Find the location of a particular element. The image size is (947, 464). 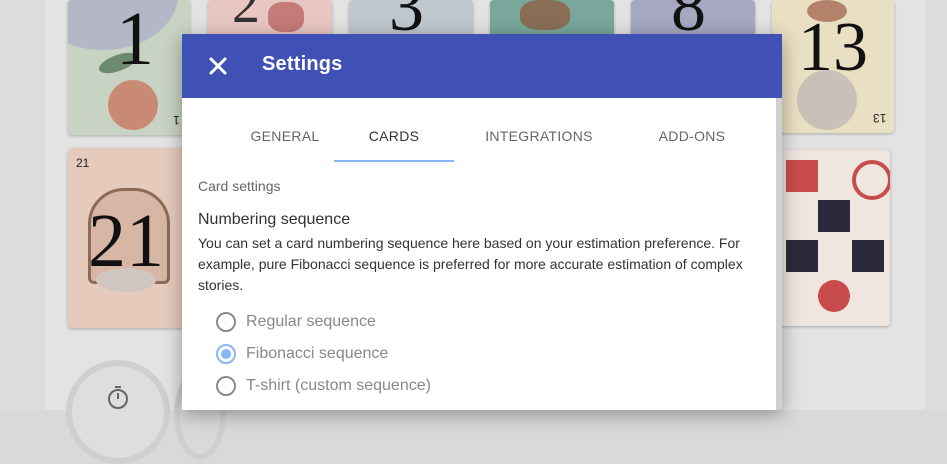

option-label: T-shirt (custom sequence) is located at coordinates (338, 385).